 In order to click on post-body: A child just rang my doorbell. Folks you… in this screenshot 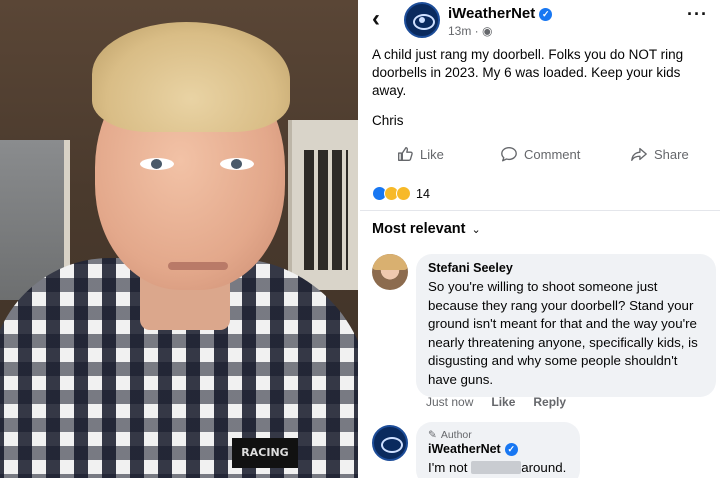, I will do `click(528, 72)`.